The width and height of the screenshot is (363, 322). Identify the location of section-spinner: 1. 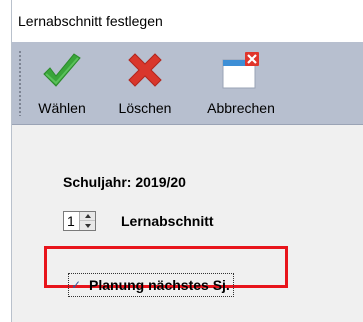
(79, 221).